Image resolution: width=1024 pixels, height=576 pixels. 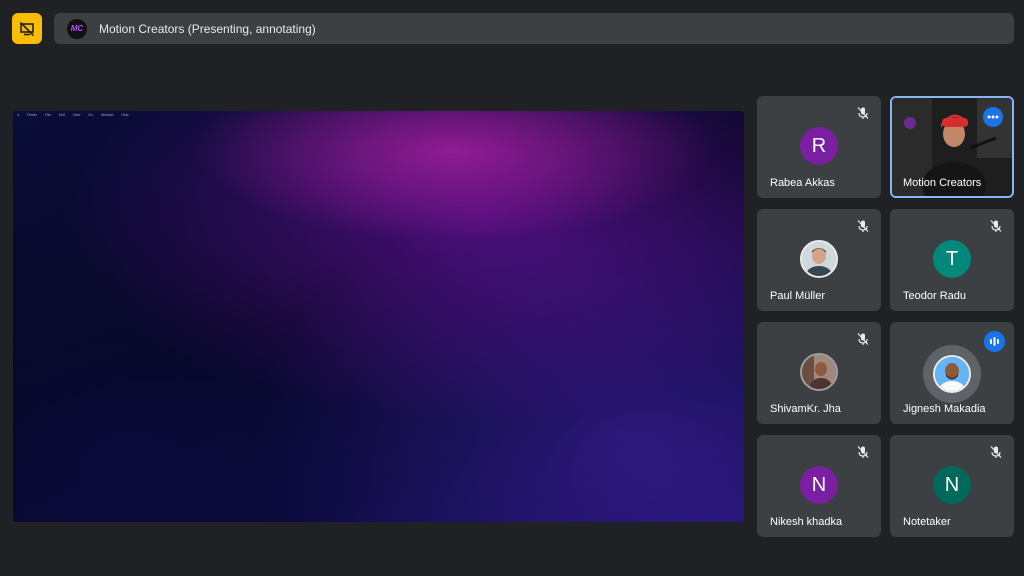 I want to click on participant-name: Paul Müller, so click(x=798, y=296).